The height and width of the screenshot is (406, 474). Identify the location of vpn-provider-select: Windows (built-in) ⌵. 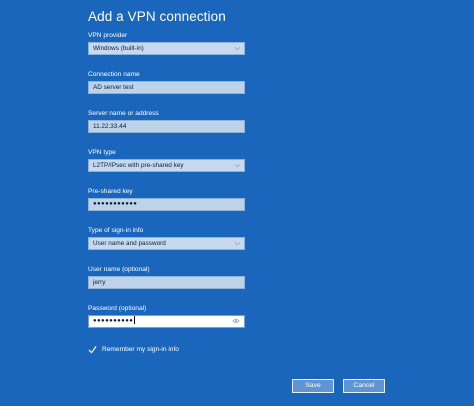
(166, 48).